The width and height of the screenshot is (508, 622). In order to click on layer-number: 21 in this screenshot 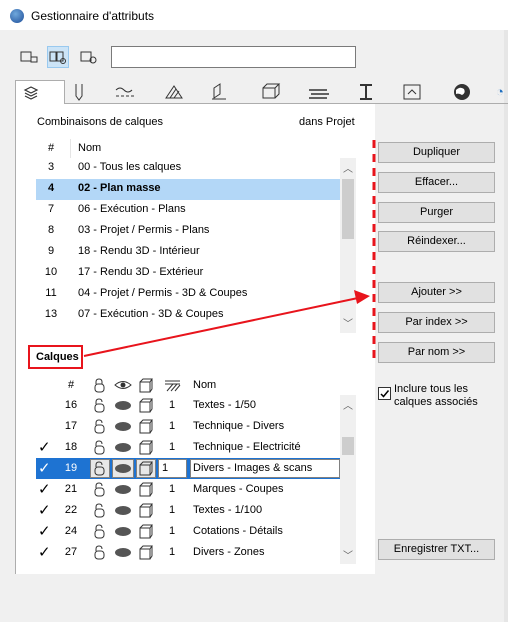, I will do `click(71, 489)`.